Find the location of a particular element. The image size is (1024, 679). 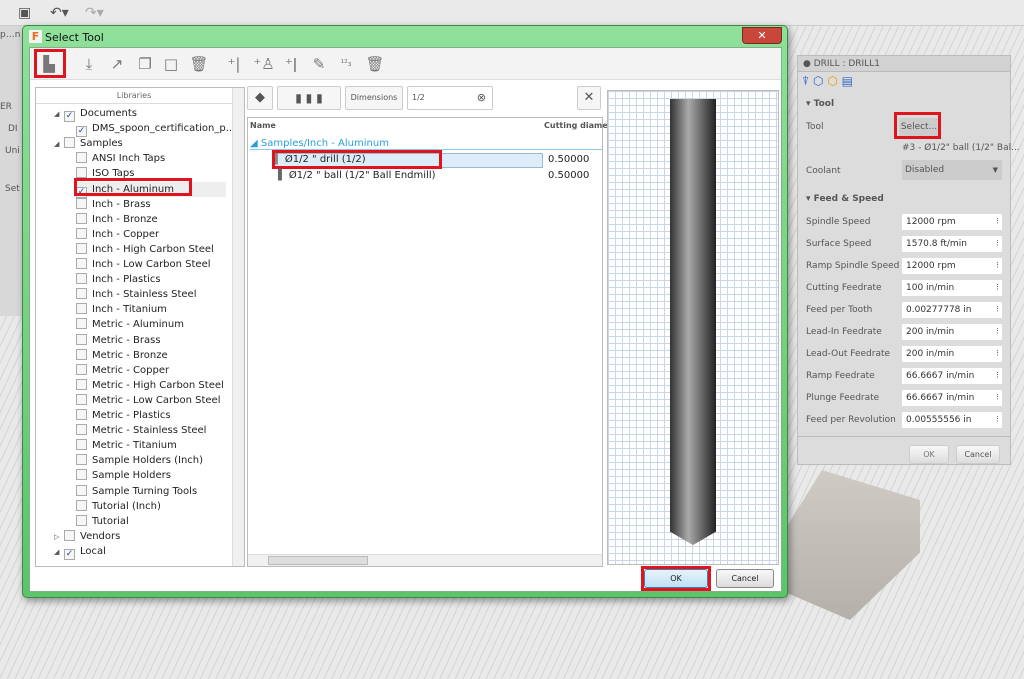

save-icon: ▣ is located at coordinates (24, 13).